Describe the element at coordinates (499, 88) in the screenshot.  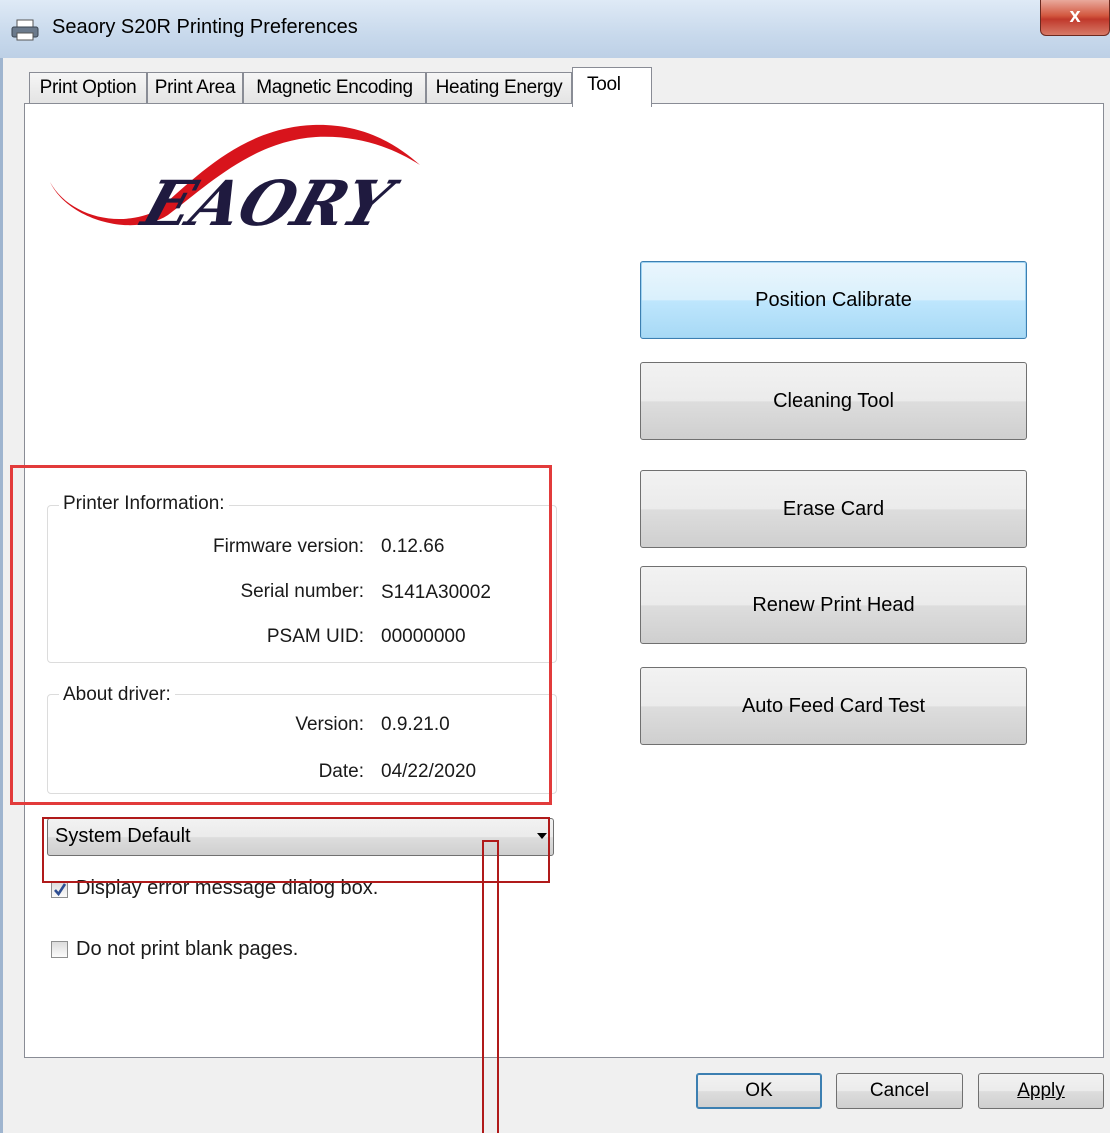
I see `tab-heating-energy: Heating Energy` at that location.